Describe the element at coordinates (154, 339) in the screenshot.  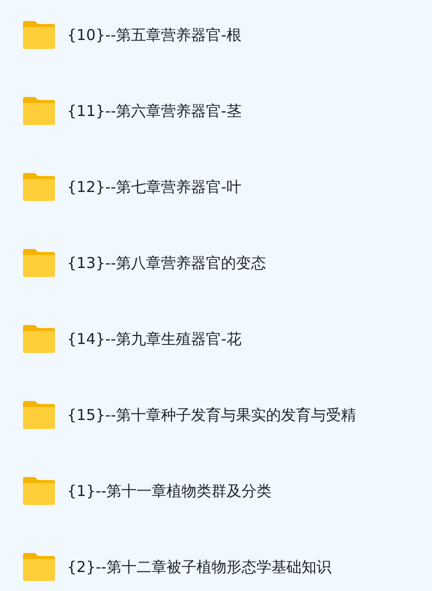
I see `folder-name: {14}--第九章生殖器官-花` at that location.